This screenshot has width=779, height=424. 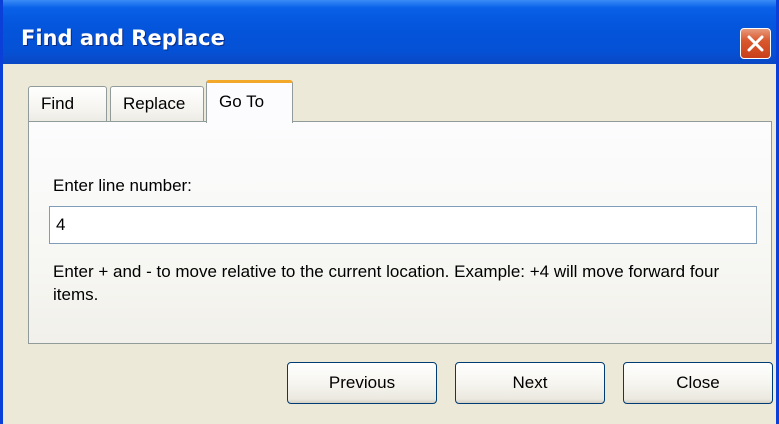 I want to click on window-close-button, so click(x=755, y=43).